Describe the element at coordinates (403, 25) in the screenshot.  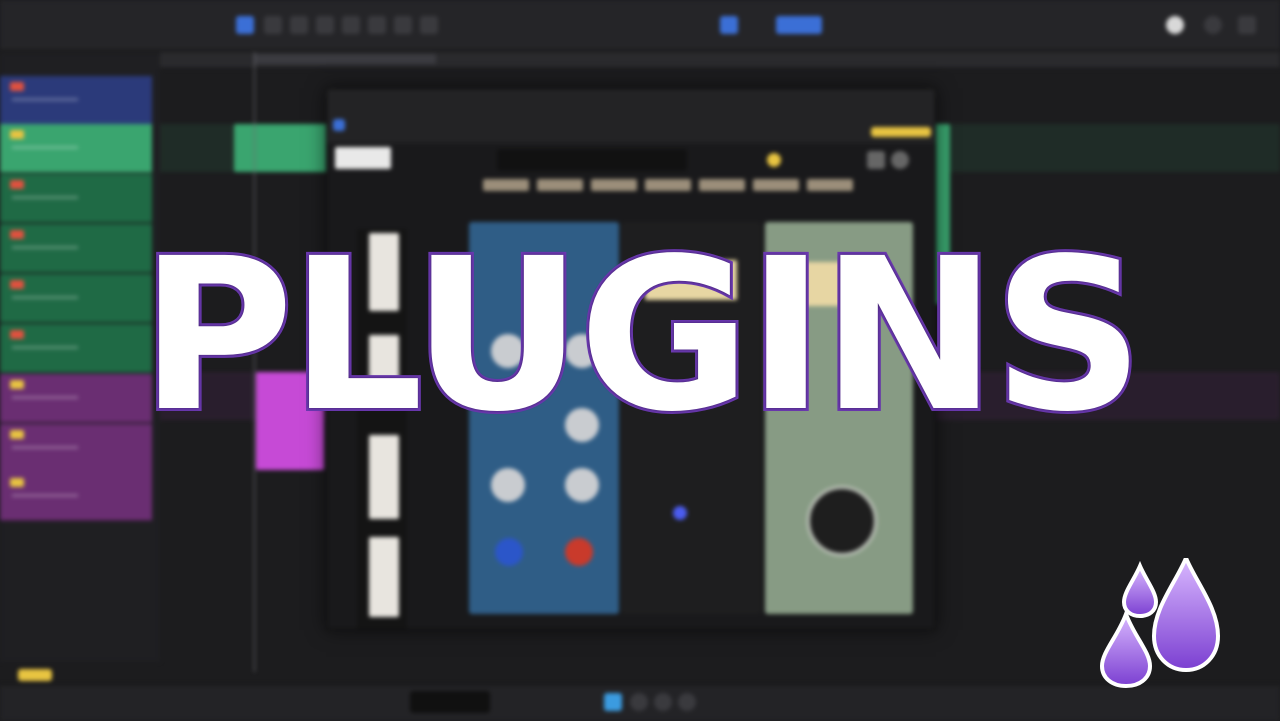
I see `bend-tool-button` at that location.